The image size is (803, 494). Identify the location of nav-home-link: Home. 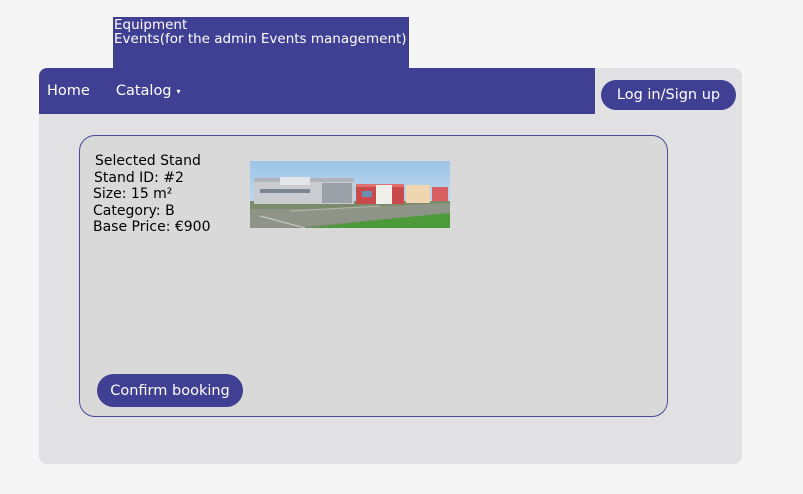
(68, 91).